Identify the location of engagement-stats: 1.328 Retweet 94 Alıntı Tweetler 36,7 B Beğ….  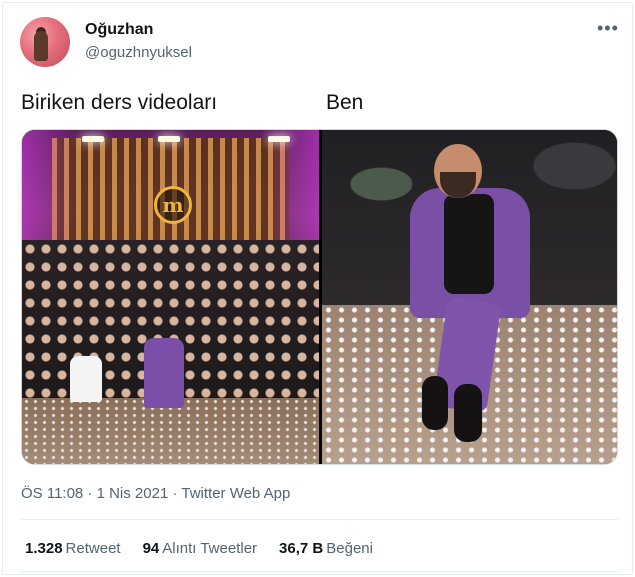
(210, 548).